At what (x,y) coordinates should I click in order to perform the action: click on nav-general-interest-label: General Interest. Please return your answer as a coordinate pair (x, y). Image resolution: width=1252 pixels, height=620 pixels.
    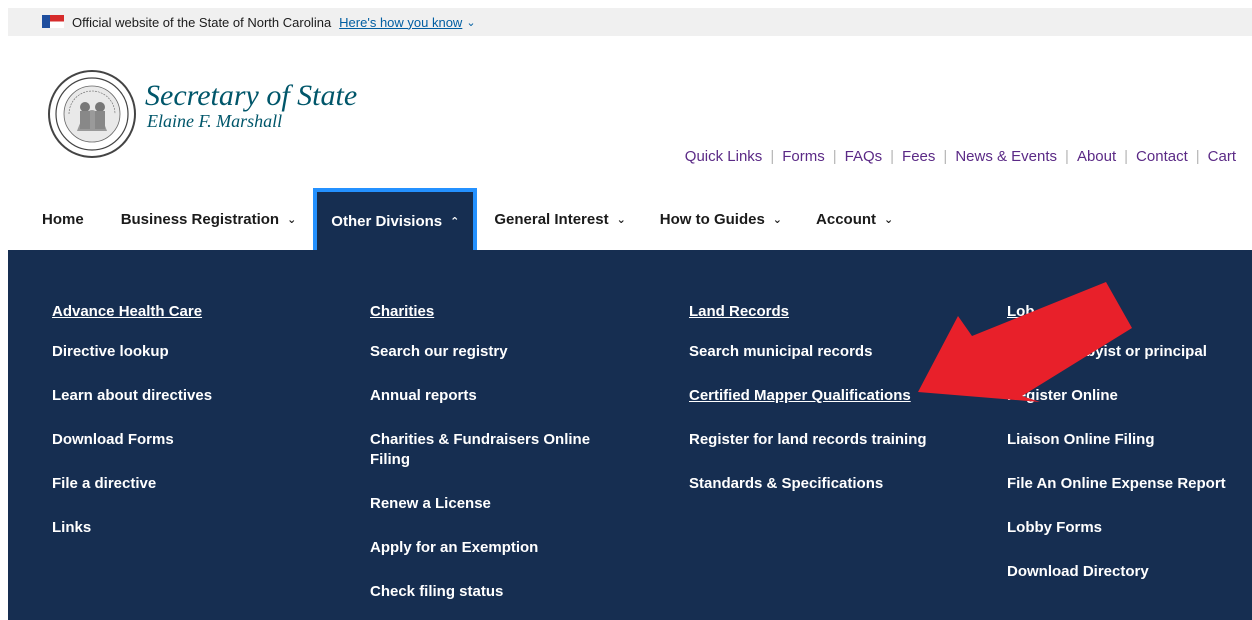
    Looking at the image, I should click on (551, 219).